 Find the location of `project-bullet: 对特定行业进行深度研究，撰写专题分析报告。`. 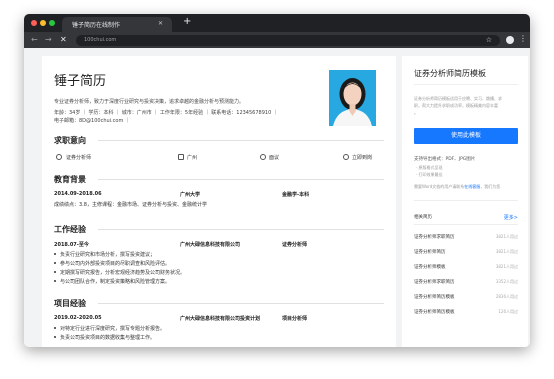

project-bullet: 对特定行业进行深度研究，撰写专题分析报告。 is located at coordinates (109, 329).